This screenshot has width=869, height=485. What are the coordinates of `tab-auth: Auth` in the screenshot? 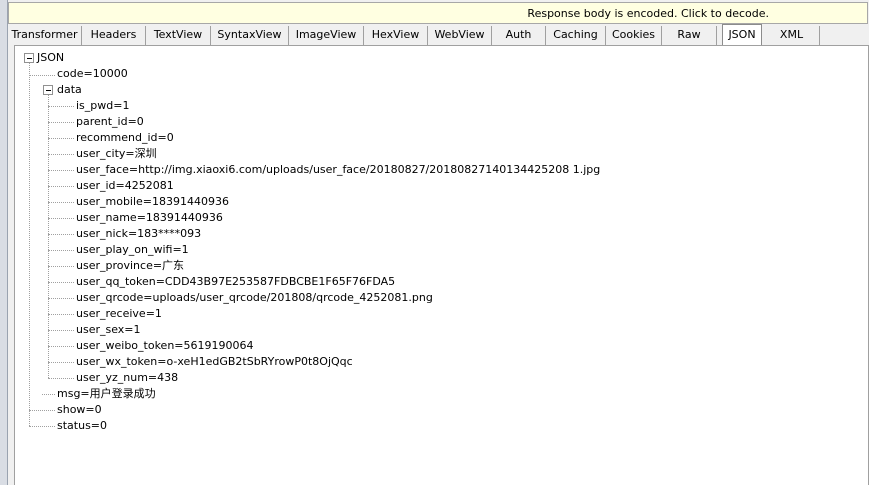 It's located at (519, 35).